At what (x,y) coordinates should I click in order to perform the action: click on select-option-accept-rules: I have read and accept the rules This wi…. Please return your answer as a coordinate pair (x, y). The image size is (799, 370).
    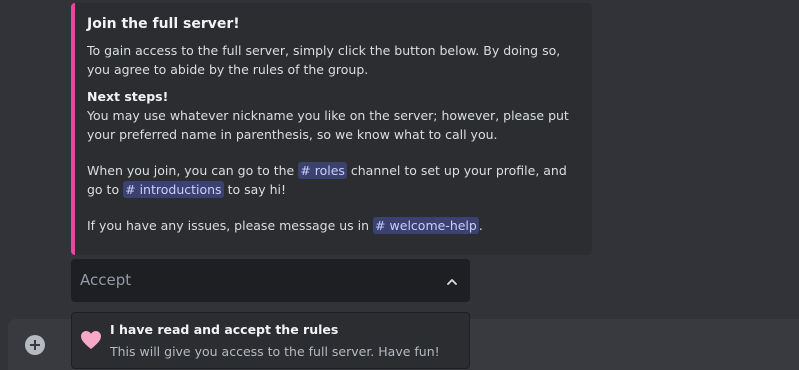
    Looking at the image, I should click on (270, 340).